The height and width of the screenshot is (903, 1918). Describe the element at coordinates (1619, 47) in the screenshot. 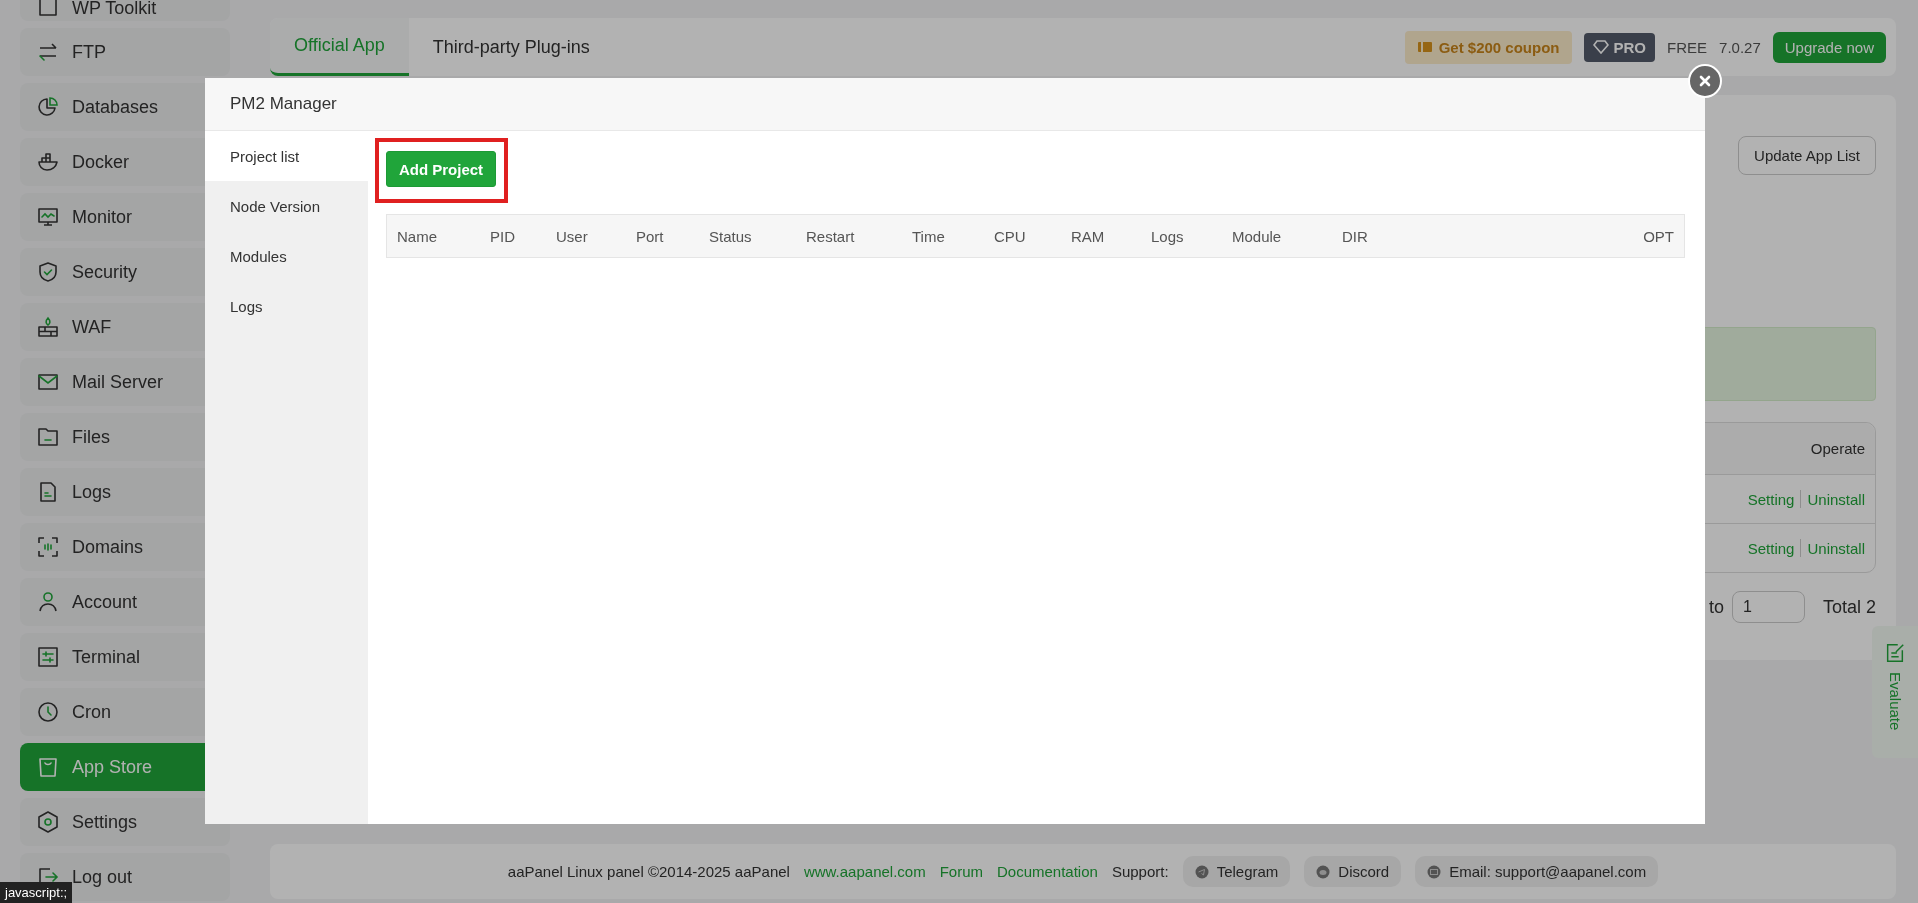

I see `pro-badge: PRO` at that location.